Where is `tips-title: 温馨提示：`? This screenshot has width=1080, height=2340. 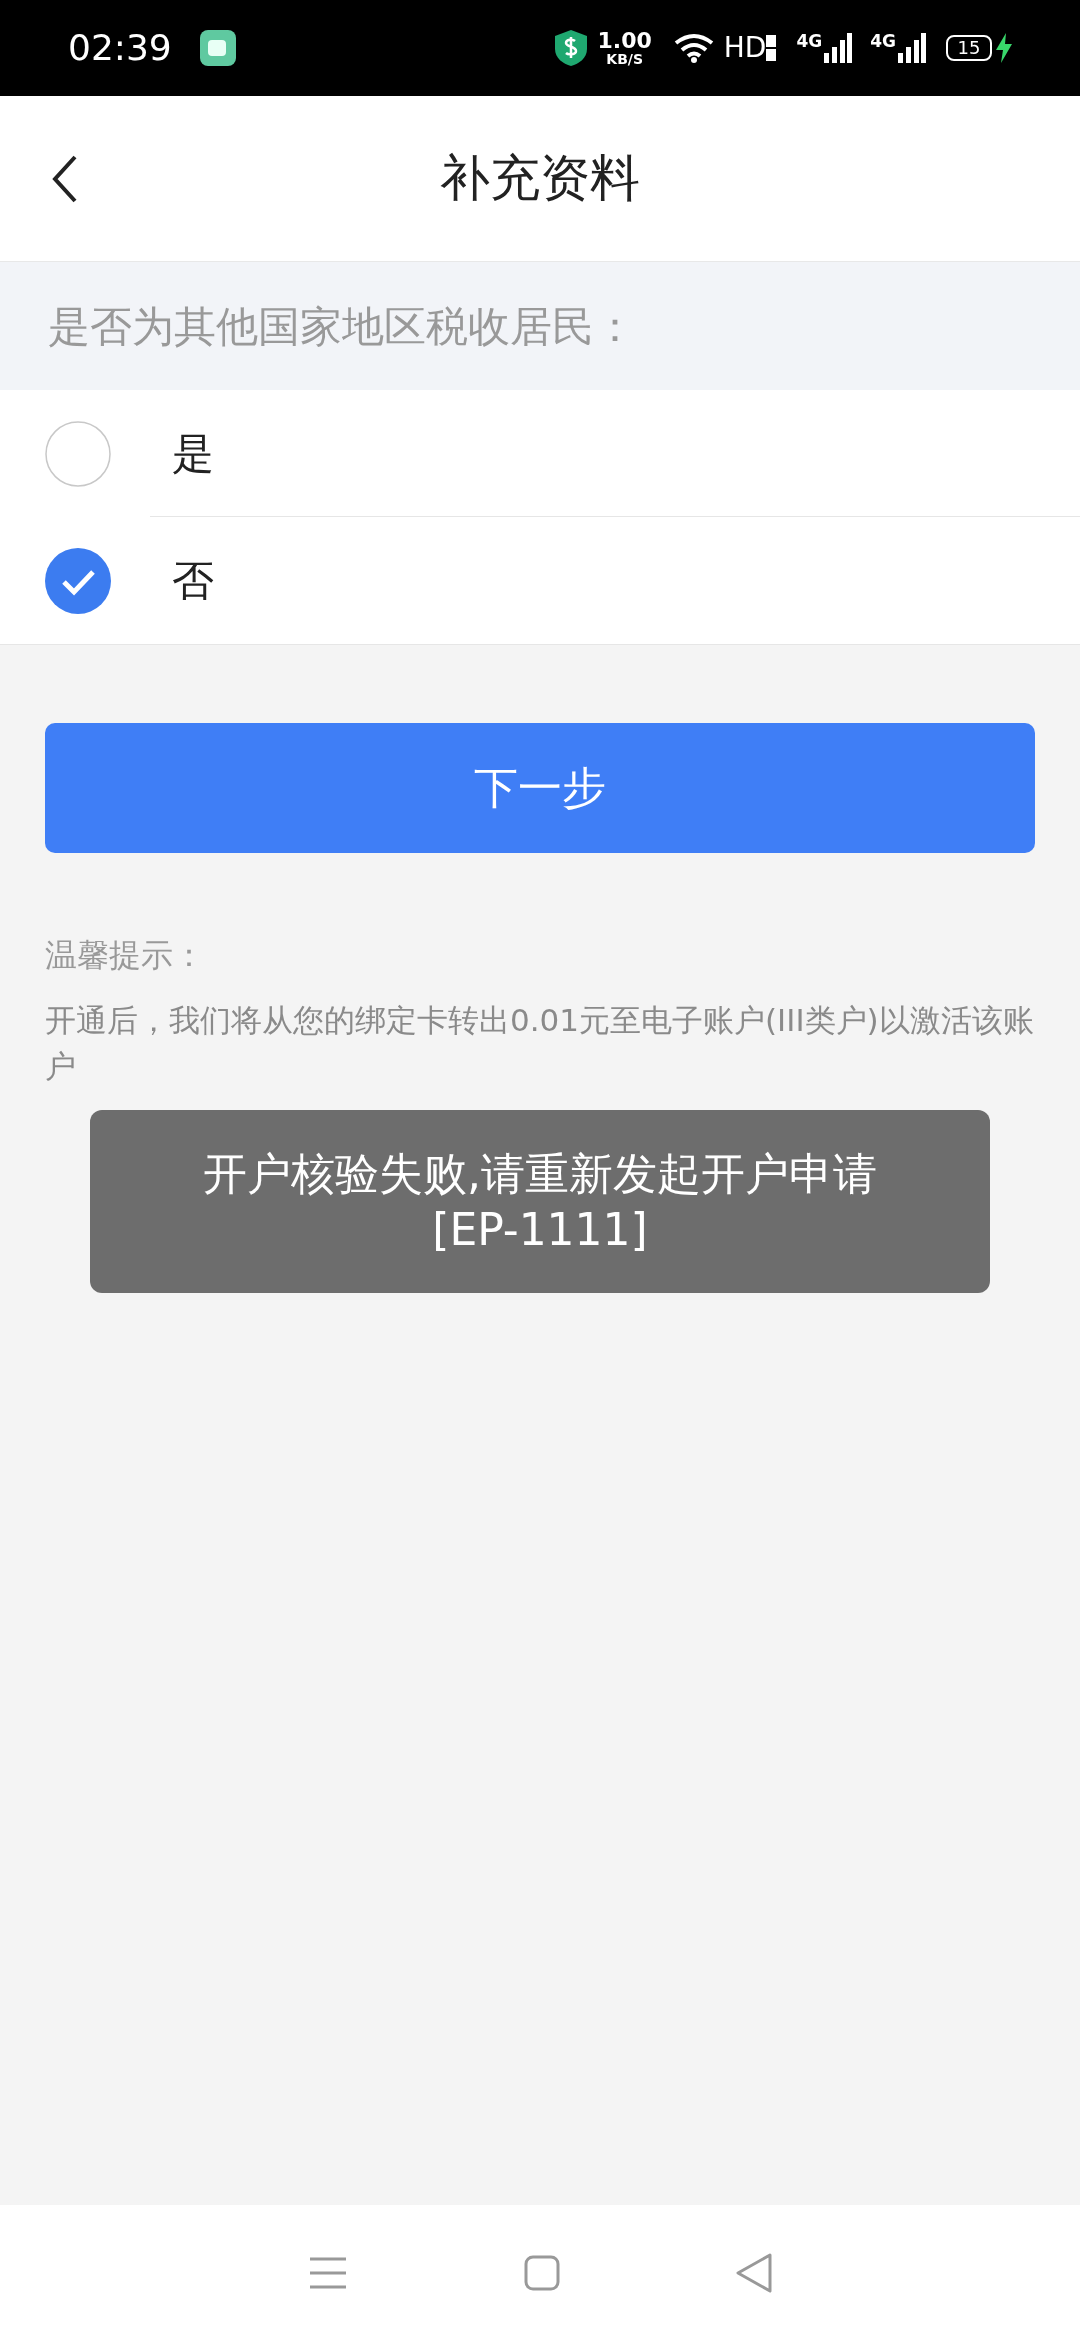 tips-title: 温馨提示： is located at coordinates (125, 955).